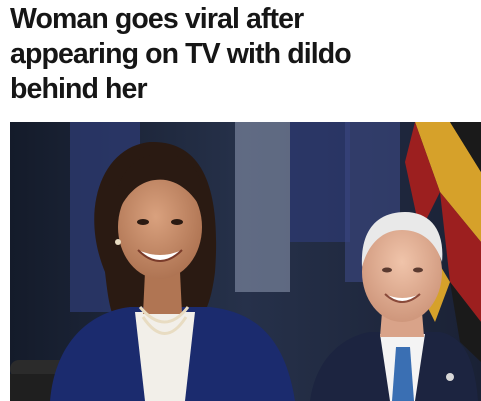  What do you see at coordinates (181, 54) in the screenshot?
I see `headline-line-2: appearing on TV with dildo` at bounding box center [181, 54].